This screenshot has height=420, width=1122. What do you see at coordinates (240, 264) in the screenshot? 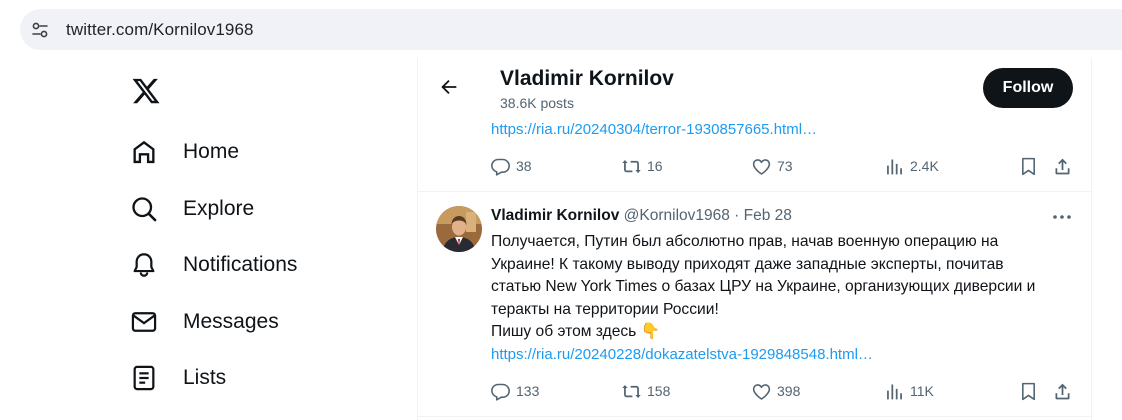
I see `nav-notifications-label: Notifications` at bounding box center [240, 264].